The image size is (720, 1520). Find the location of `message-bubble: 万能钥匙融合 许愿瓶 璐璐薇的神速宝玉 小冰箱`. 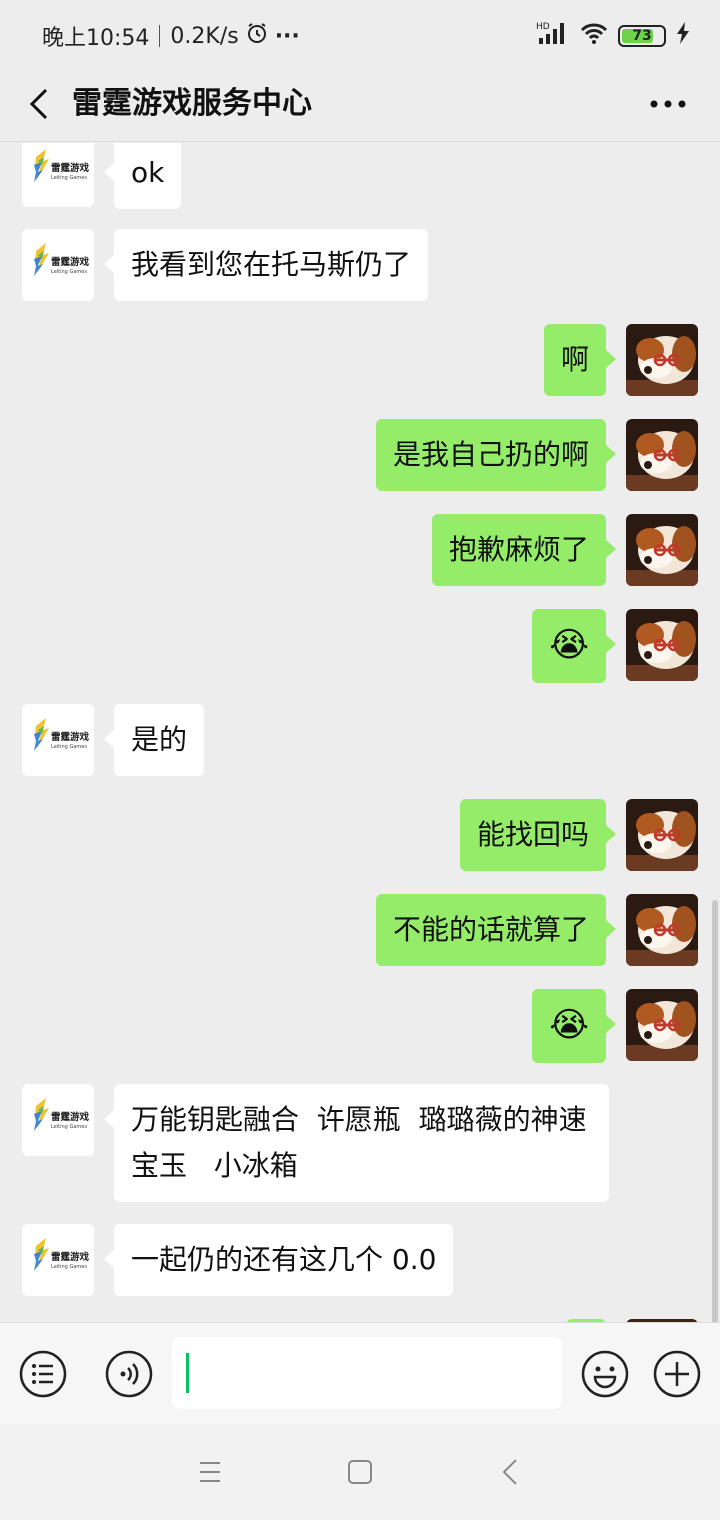

message-bubble: 万能钥匙融合 许愿瓶 璐璐薇的神速宝玉 小冰箱 is located at coordinates (356, 1143).